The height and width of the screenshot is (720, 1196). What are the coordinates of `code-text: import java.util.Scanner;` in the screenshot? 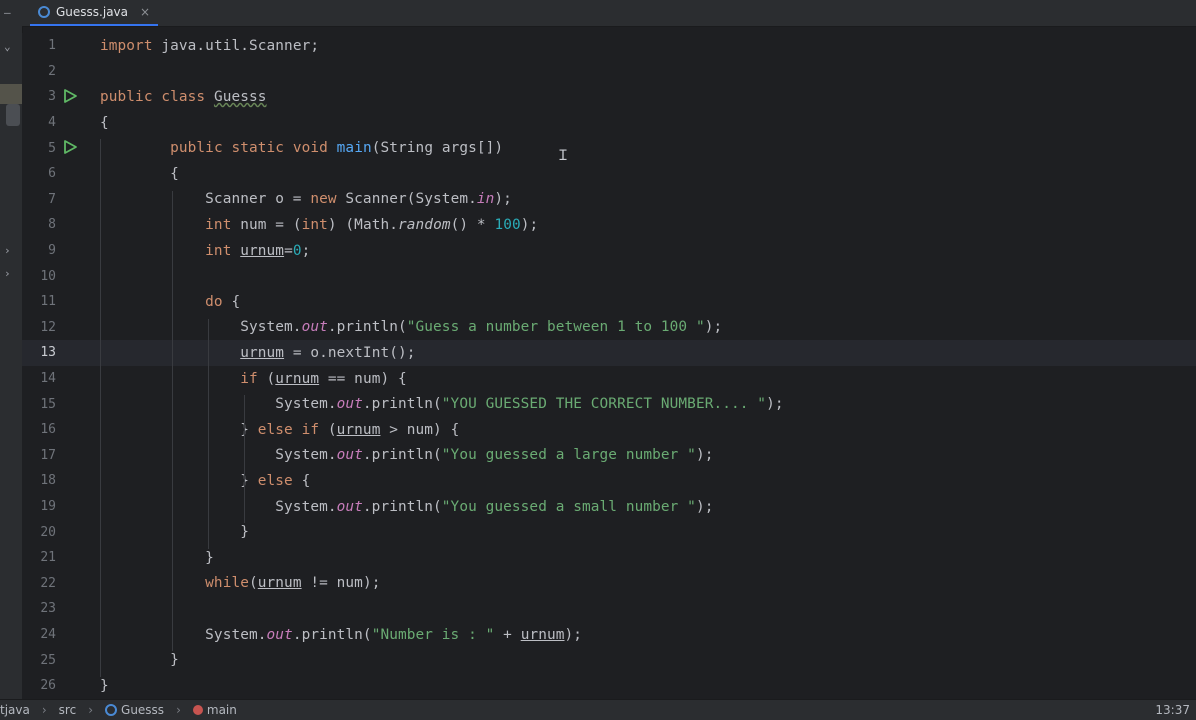 It's located at (210, 45).